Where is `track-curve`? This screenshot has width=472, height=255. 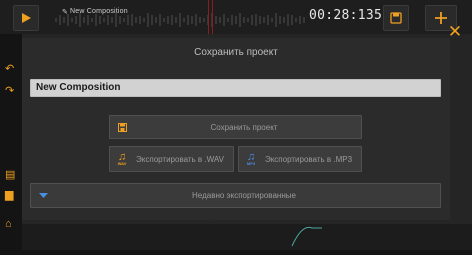 track-curve is located at coordinates (306, 236).